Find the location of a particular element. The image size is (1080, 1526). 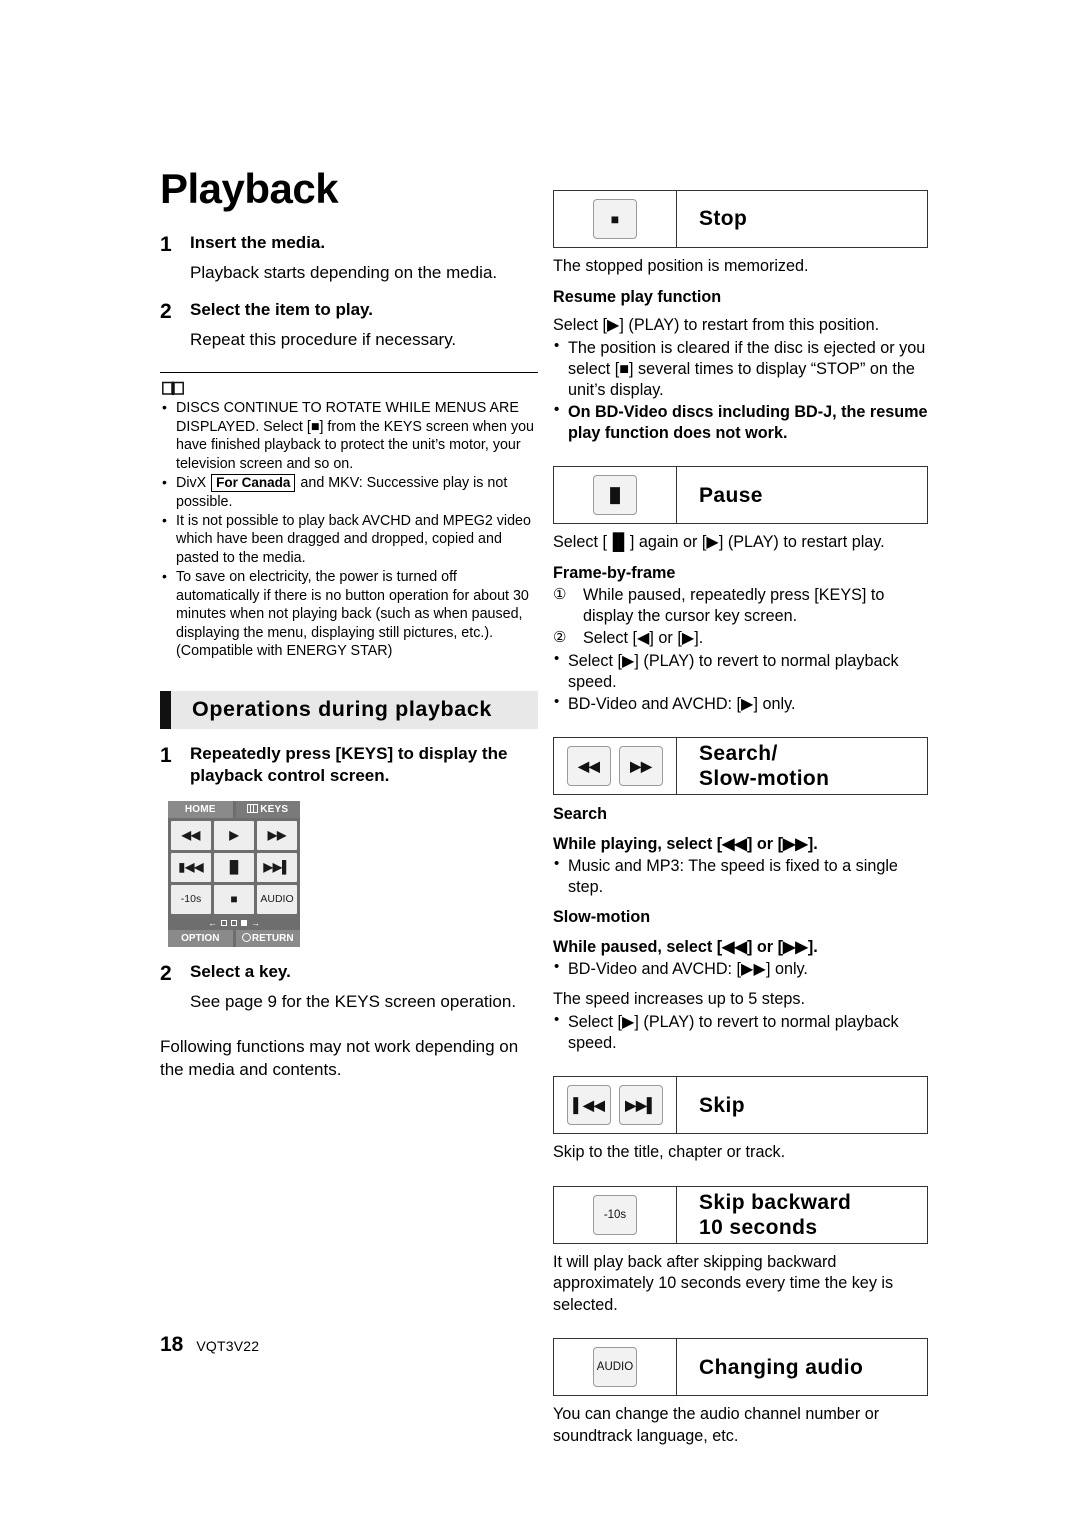

key-rewind: ◀◀ is located at coordinates (191, 835).